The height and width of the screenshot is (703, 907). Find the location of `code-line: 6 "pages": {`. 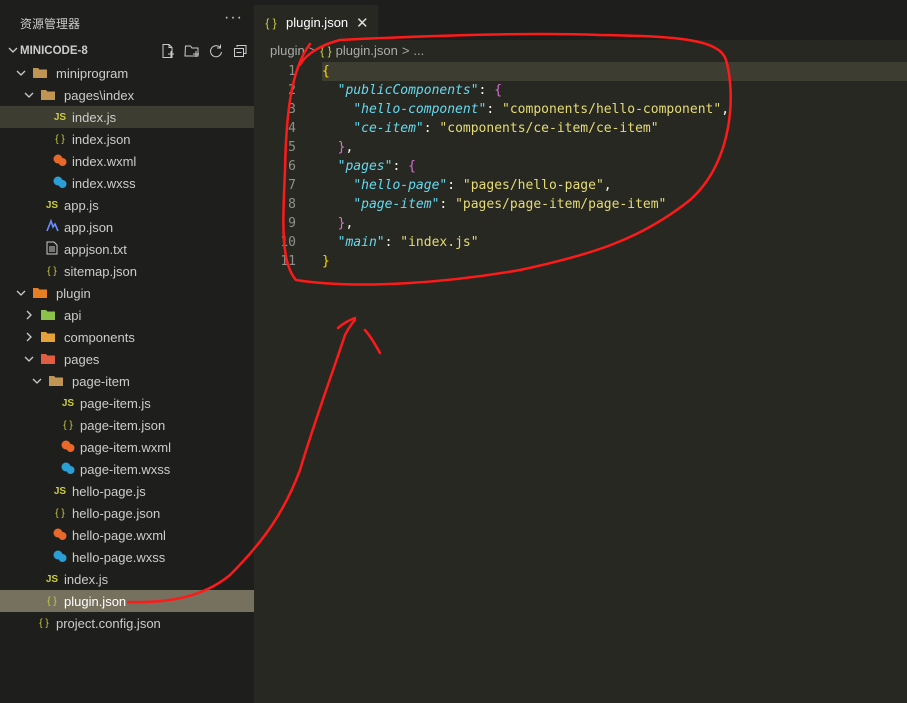

code-line: 6 "pages": { is located at coordinates (580, 166).